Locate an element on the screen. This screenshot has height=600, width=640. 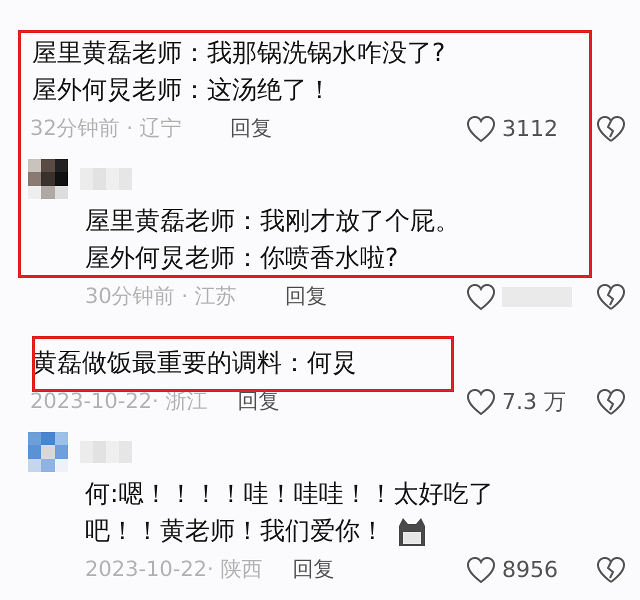
like-count: 3112 is located at coordinates (530, 130).